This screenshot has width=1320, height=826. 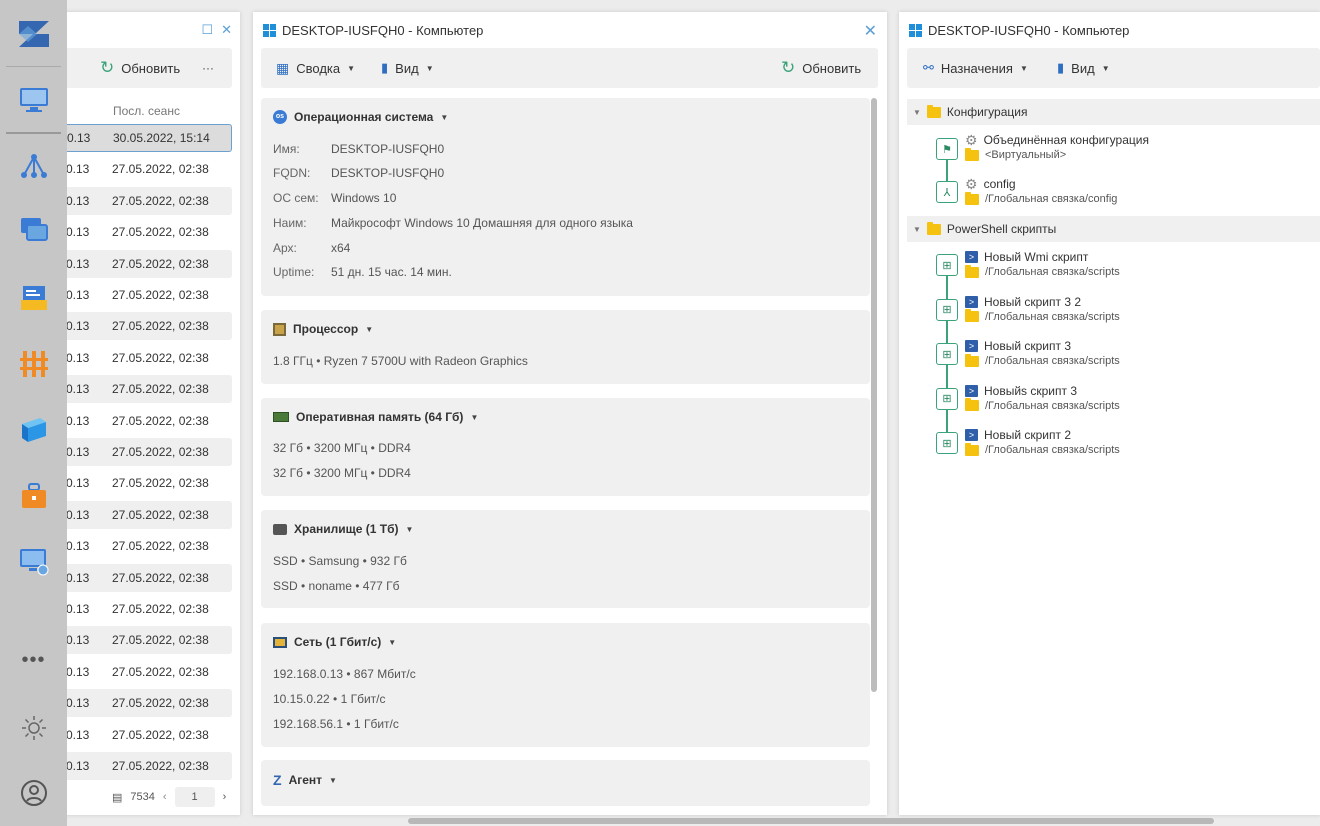 What do you see at coordinates (146, 111) in the screenshot?
I see `last-session-header: Посл. сеанс` at bounding box center [146, 111].